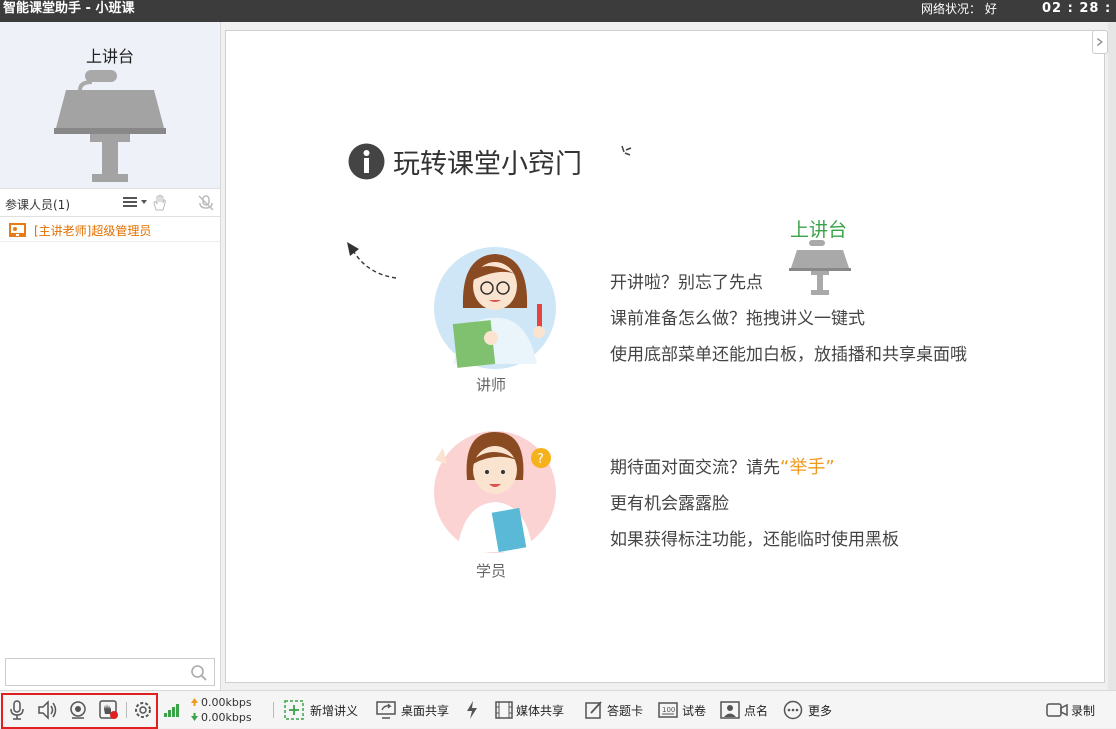 This screenshot has width=1116, height=729. I want to click on upload-arrow-icon, so click(194, 702).